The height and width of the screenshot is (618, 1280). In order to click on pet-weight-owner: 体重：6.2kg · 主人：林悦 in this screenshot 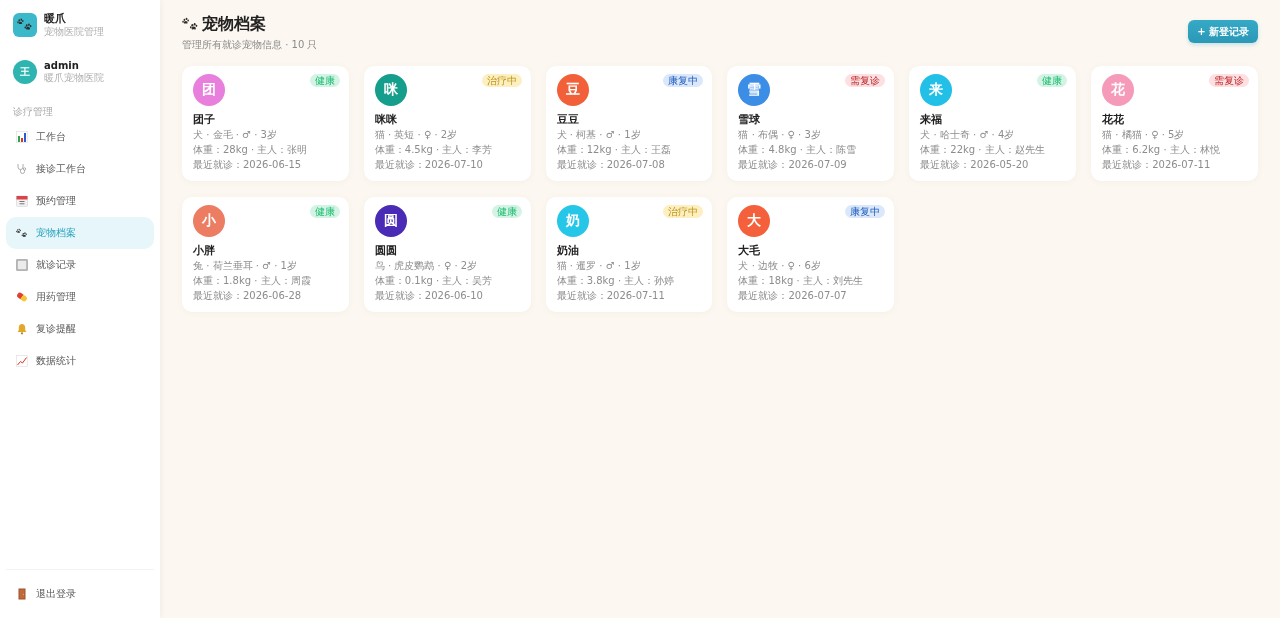, I will do `click(1161, 150)`.